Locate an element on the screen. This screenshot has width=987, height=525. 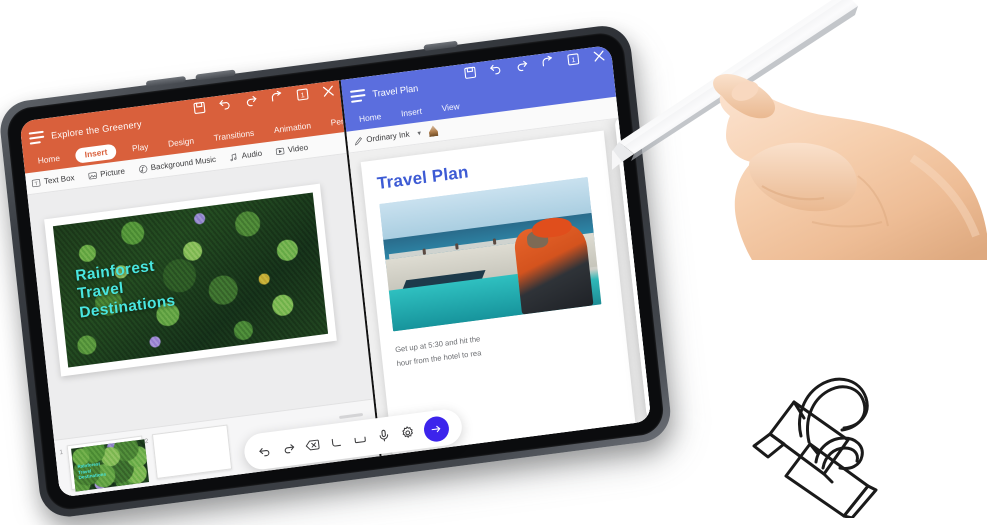
ribbon-picture-label: Picture is located at coordinates (112, 172).